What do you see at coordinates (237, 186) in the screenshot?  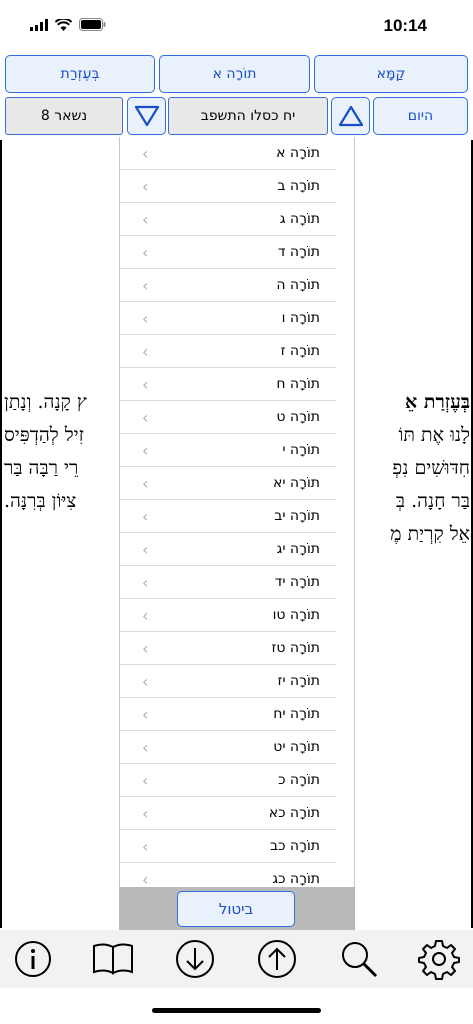 I see `list-item: תוֹרָה ב ‹` at bounding box center [237, 186].